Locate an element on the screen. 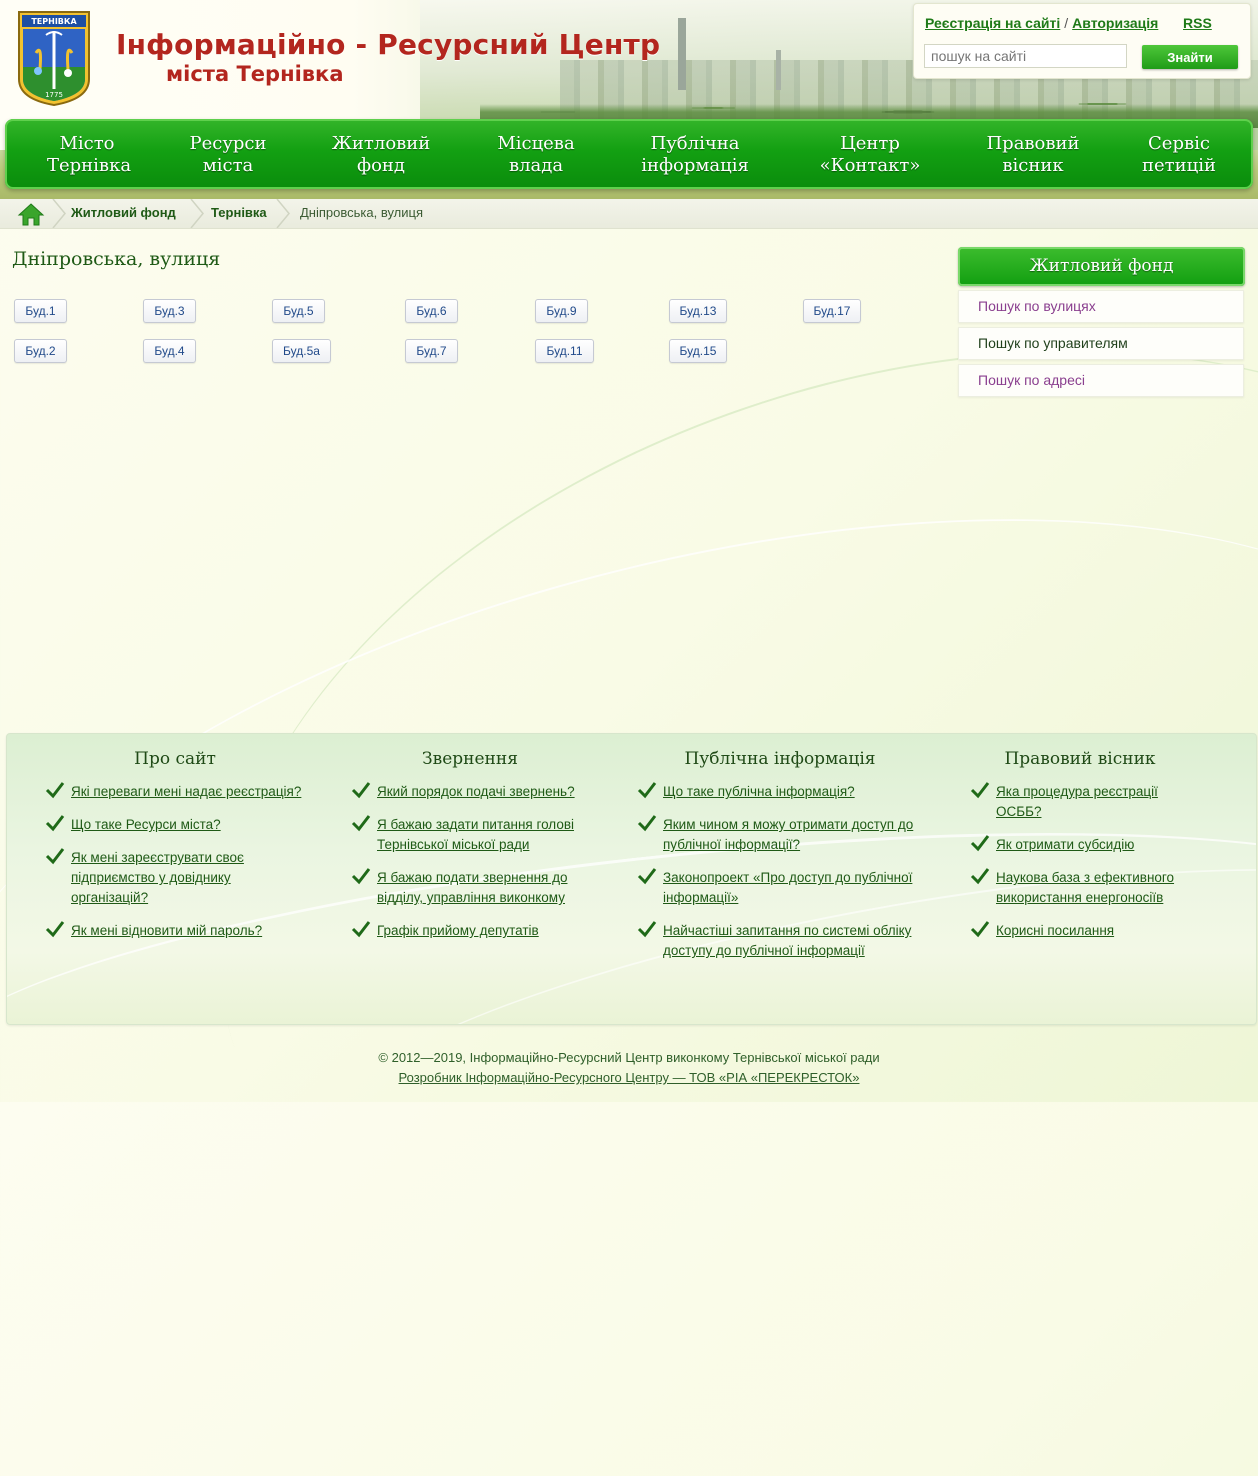 This screenshot has height=1476, width=1258. faq-link: Як мені відновити мій пароль? is located at coordinates (166, 930).